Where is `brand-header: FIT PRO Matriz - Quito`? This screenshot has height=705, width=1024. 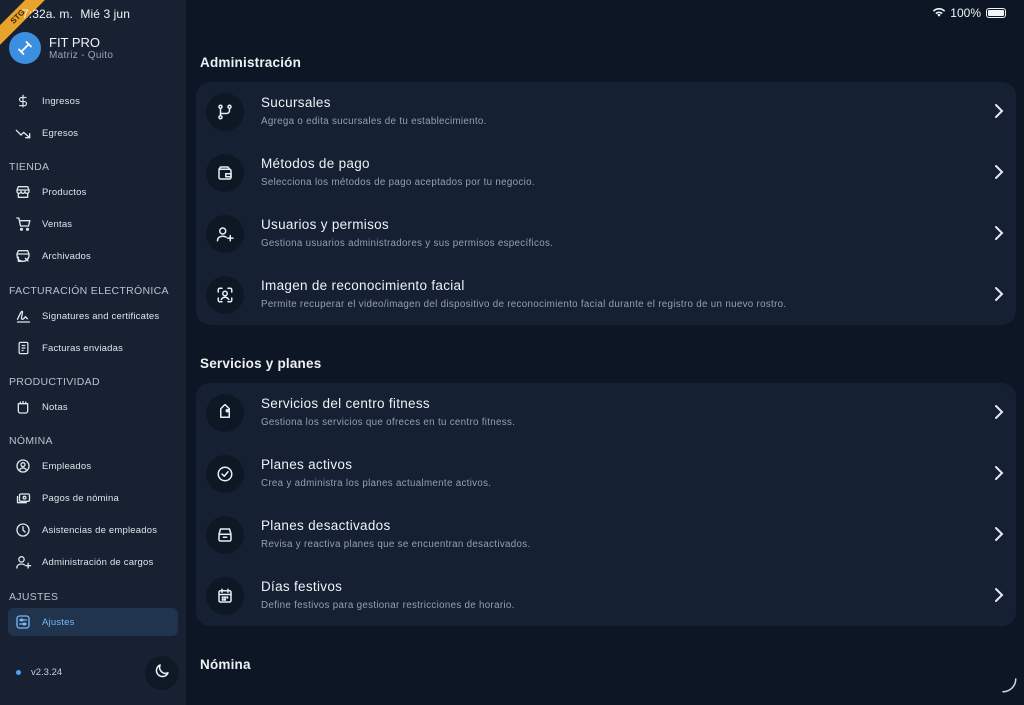
brand-header: FIT PRO Matriz - Quito is located at coordinates (61, 48).